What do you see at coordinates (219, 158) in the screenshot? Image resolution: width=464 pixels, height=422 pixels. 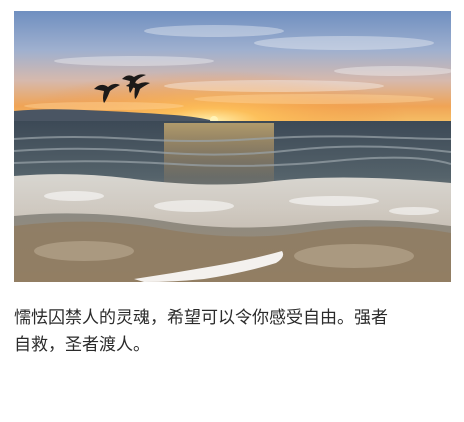 I see `sun-reflection` at bounding box center [219, 158].